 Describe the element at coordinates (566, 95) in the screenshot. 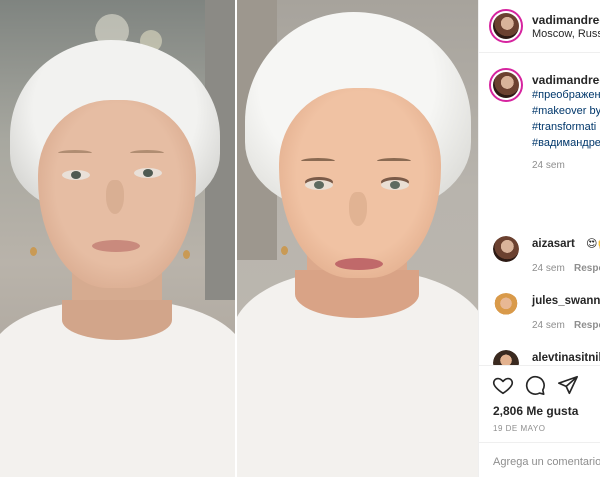

I see `caption-hashtag: #преображение` at that location.